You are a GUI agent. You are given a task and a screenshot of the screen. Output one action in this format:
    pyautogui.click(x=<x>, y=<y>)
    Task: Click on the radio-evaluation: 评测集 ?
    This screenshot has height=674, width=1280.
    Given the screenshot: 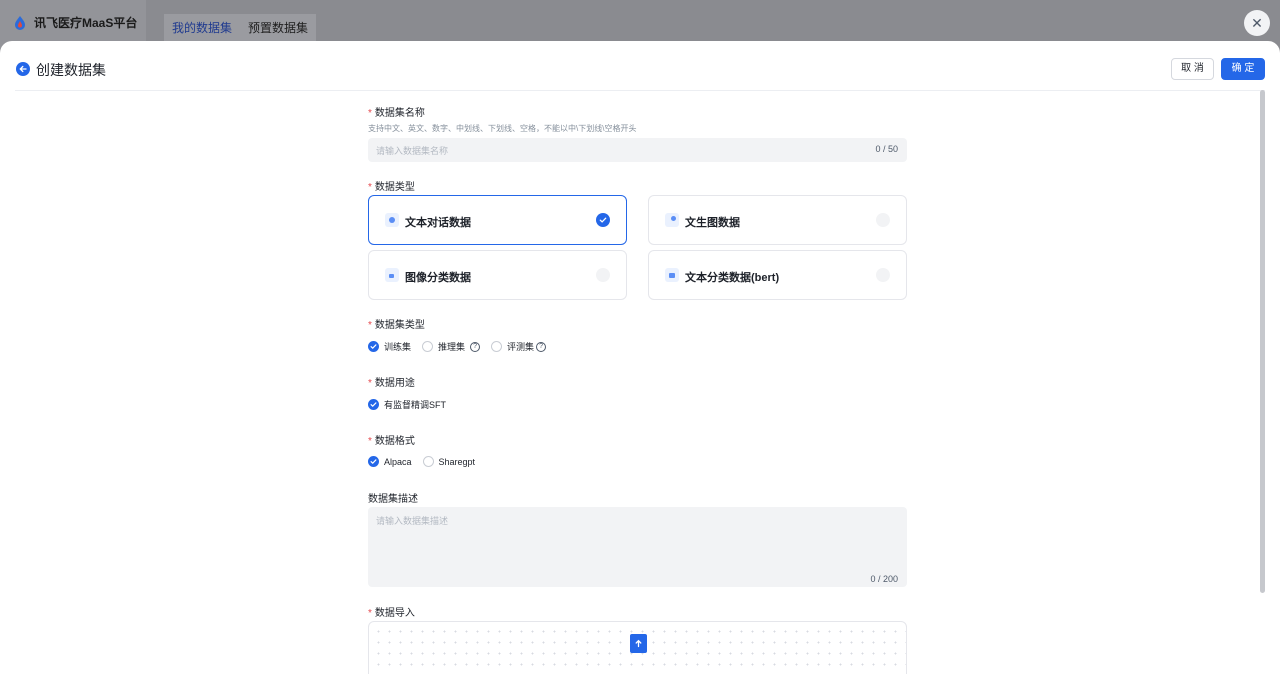 What is the action you would take?
    pyautogui.click(x=519, y=346)
    